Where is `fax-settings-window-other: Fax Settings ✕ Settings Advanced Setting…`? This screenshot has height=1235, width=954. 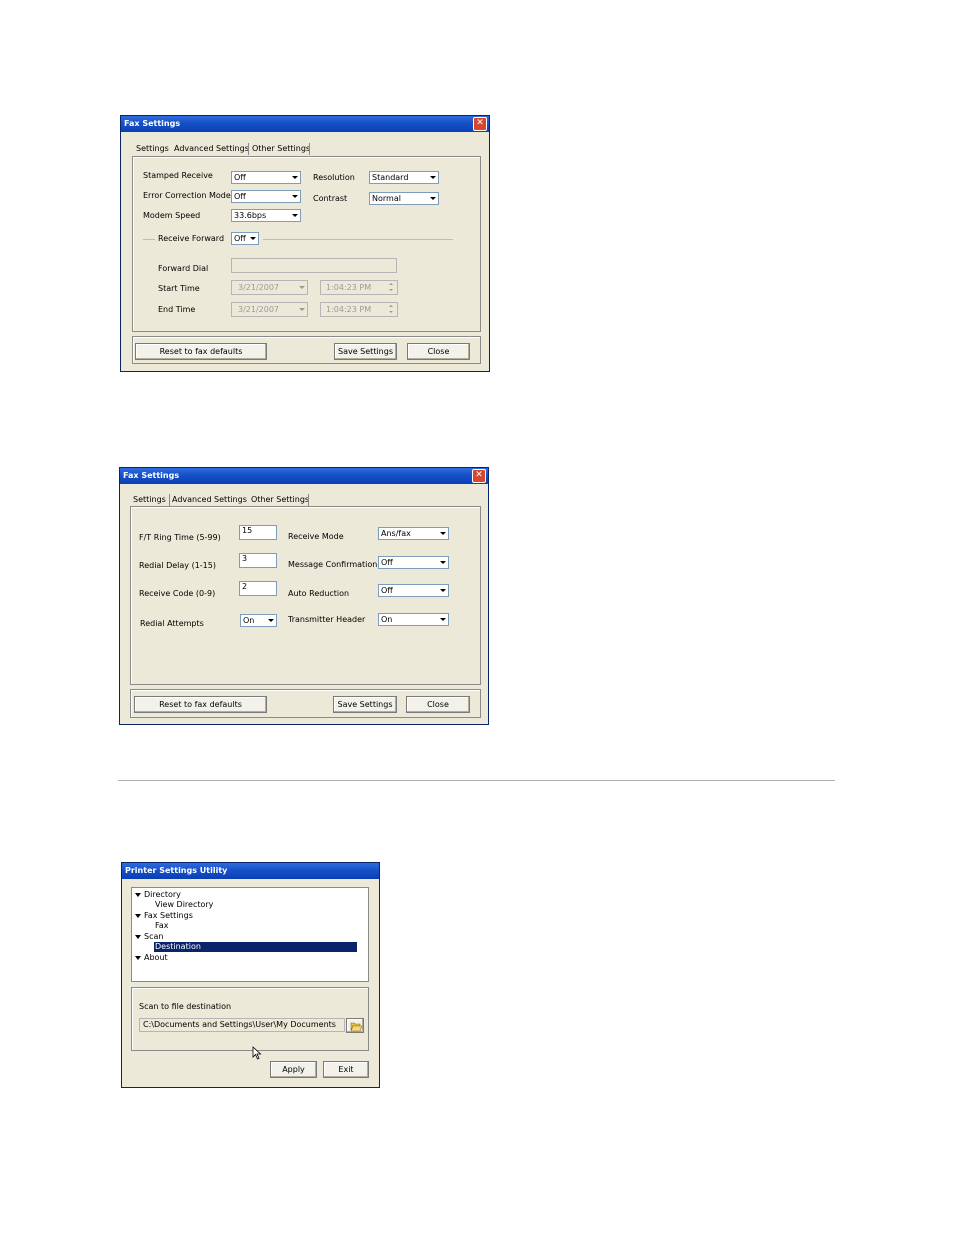 fax-settings-window-other: Fax Settings ✕ Settings Advanced Setting… is located at coordinates (304, 596).